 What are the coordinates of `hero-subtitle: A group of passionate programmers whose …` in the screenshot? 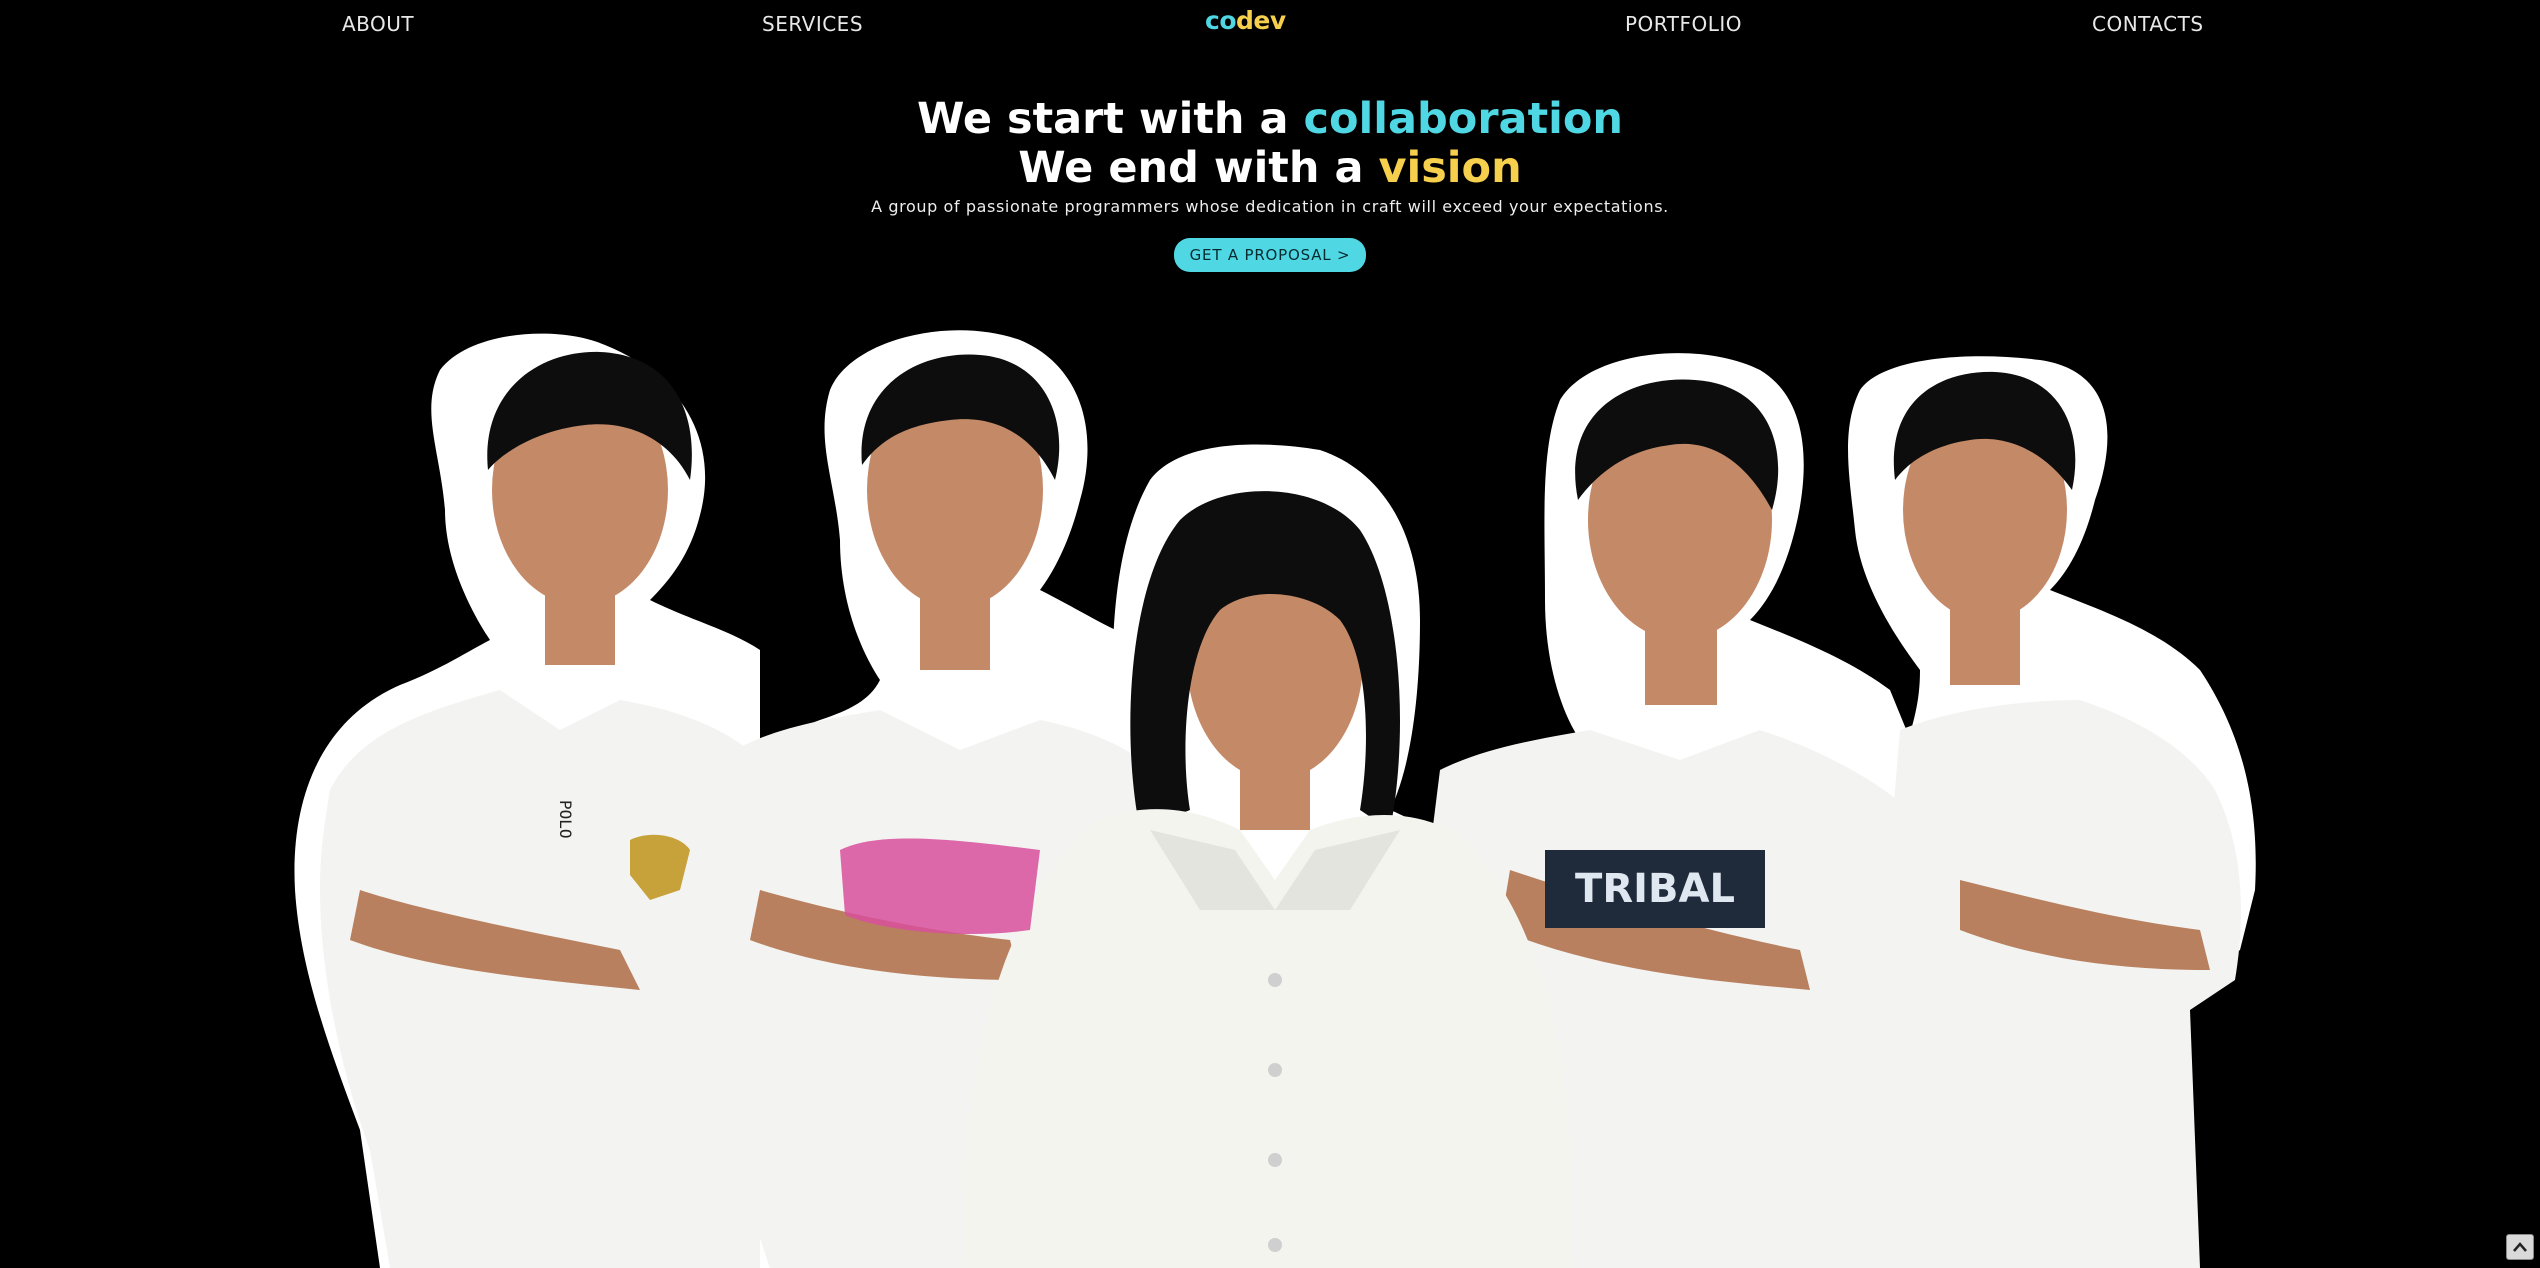 It's located at (1270, 206).